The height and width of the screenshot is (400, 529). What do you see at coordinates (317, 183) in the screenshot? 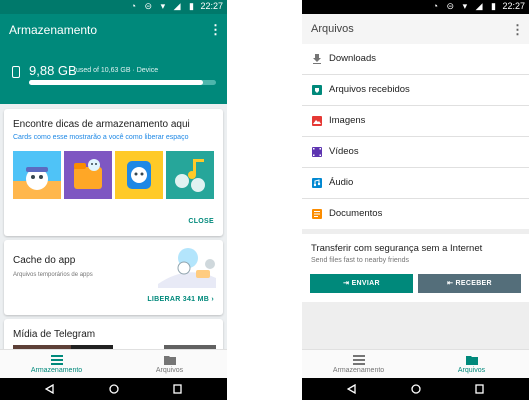
I see `audio-icon` at bounding box center [317, 183].